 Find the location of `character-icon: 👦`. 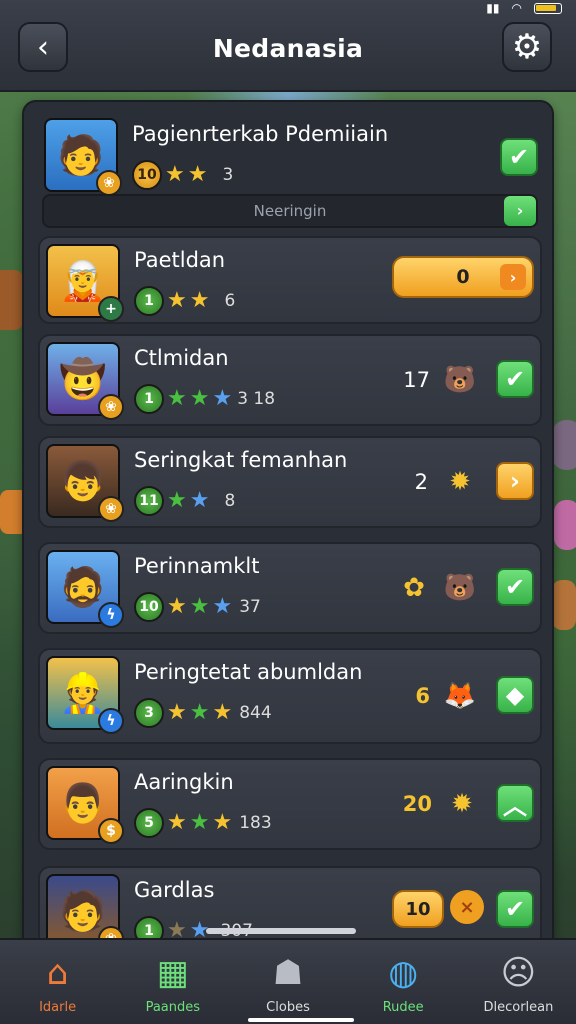

character-icon: 👦 is located at coordinates (83, 480).